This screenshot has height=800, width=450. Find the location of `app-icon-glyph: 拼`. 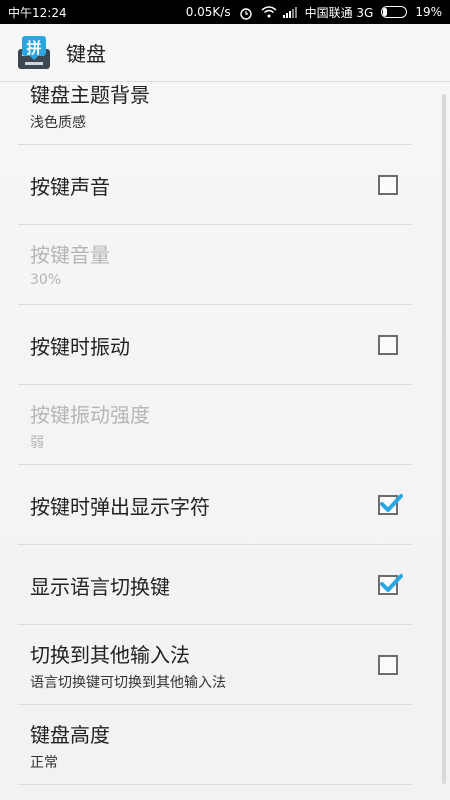

app-icon-glyph: 拼 is located at coordinates (34, 47).